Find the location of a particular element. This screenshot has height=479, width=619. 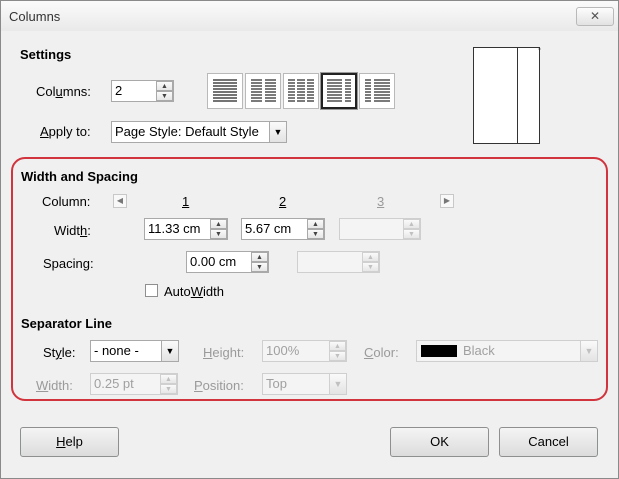

column-3-width-down: ▼ is located at coordinates (411, 234).